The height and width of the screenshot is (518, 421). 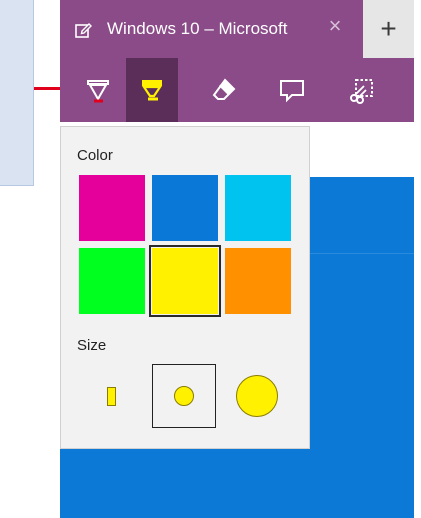 I want to click on clip-button, so click(x=362, y=90).